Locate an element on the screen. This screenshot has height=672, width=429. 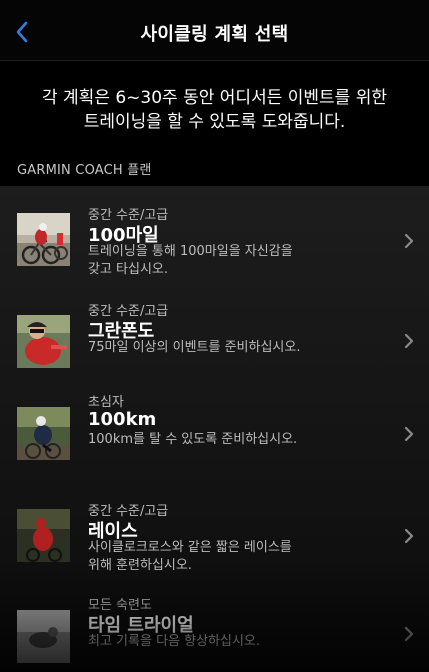
plan-description: 75마일 이상의 이벤트를 준비하십시오. is located at coordinates (213, 348).